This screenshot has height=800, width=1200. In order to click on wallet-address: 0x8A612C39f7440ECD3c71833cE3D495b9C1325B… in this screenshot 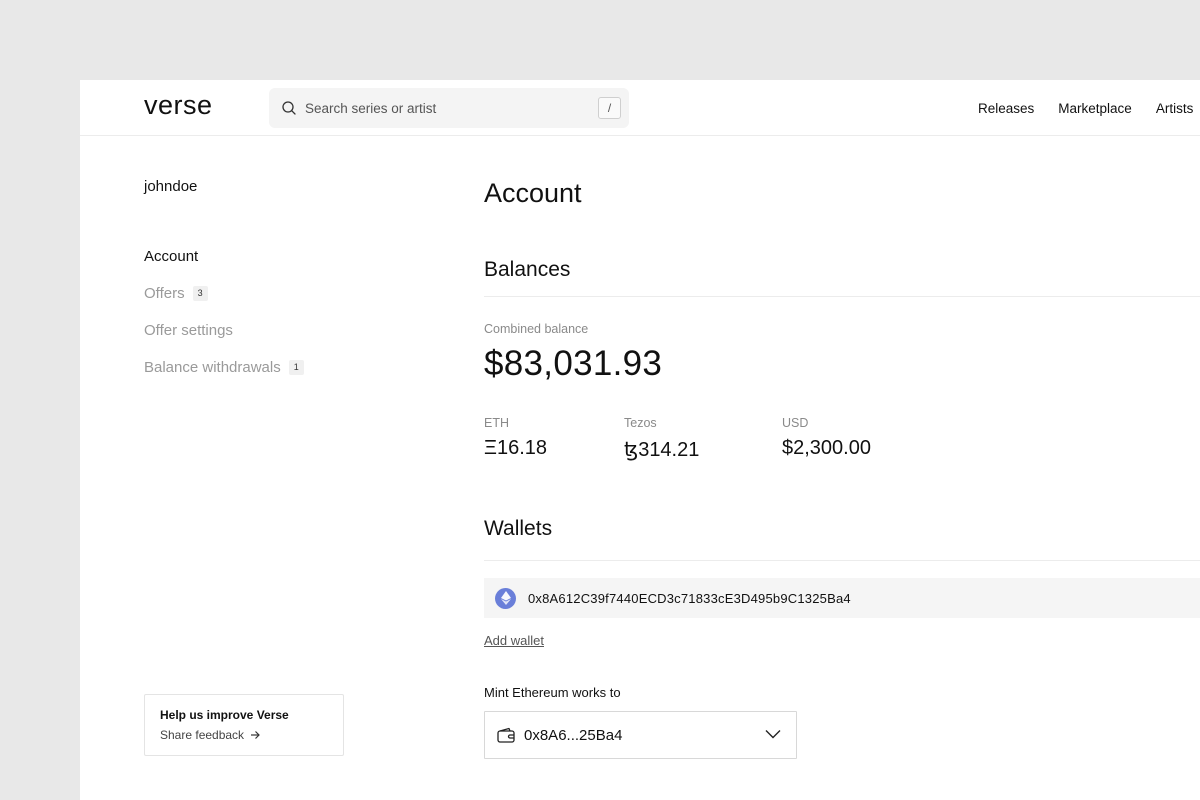, I will do `click(689, 598)`.